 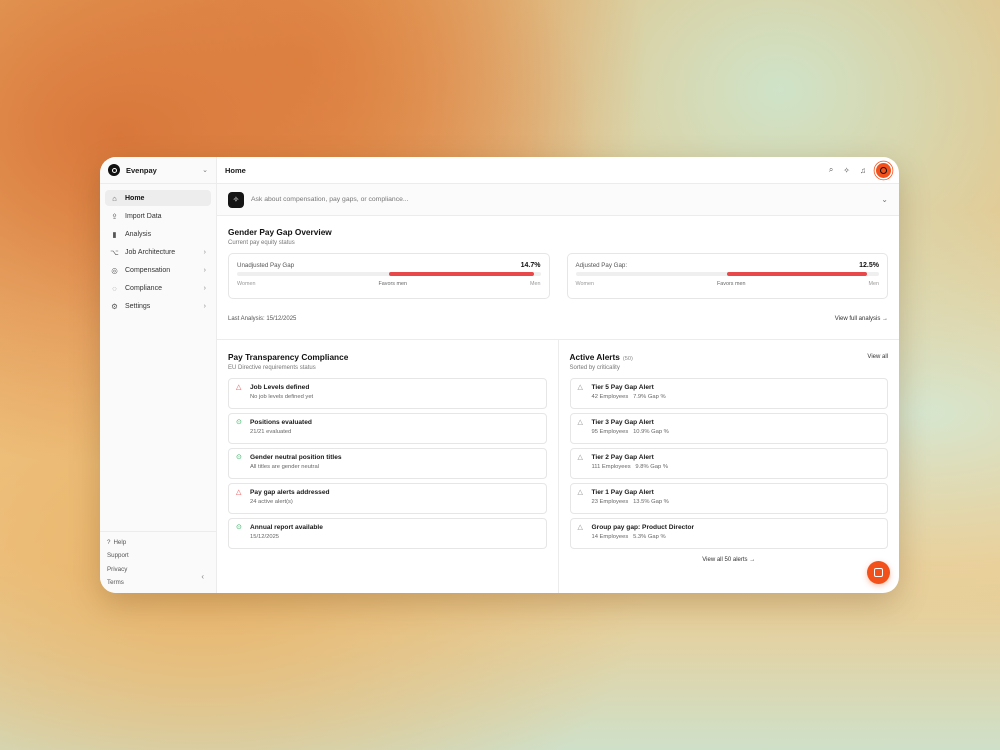 I want to click on compliance-item: ⊙ Annual report available 15/12/2025, so click(x=387, y=533).